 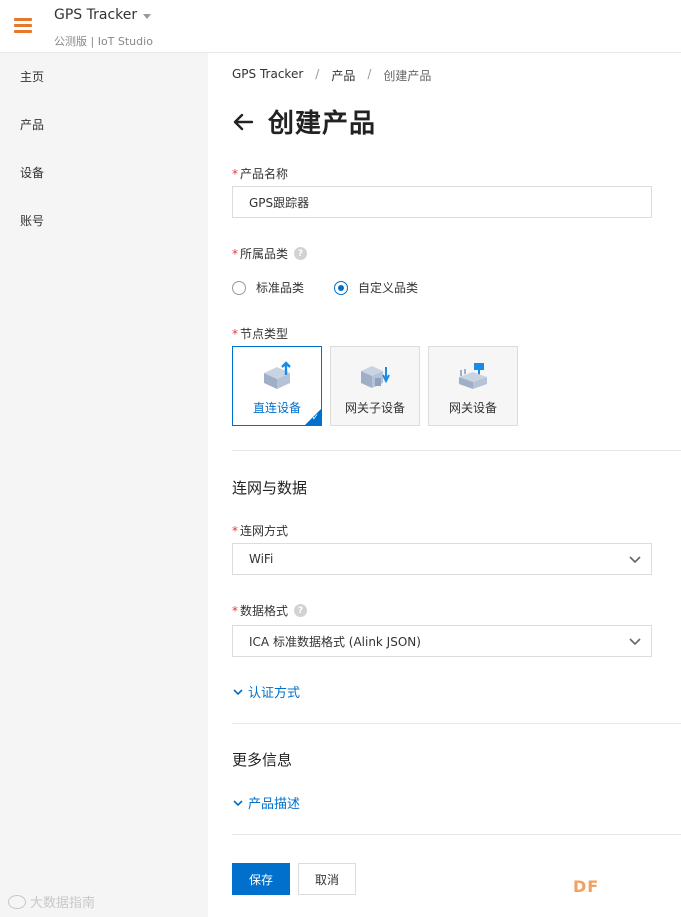 I want to click on network-section-title: 连网与数据, so click(x=270, y=488).